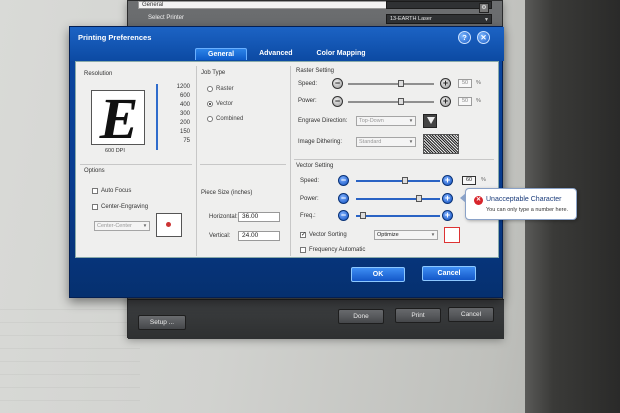 This screenshot has height=413, width=620. I want to click on cancel-button: Cancel, so click(449, 273).